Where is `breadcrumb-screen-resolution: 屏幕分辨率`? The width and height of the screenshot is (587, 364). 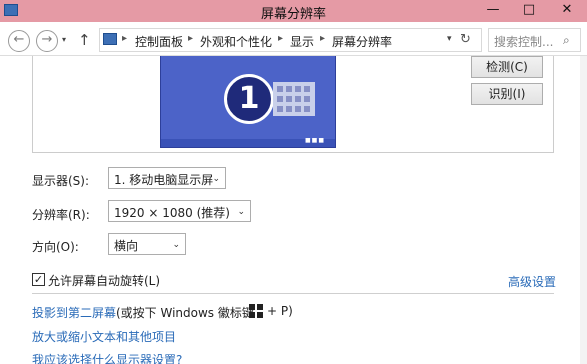 breadcrumb-screen-resolution: 屏幕分辨率 is located at coordinates (362, 41).